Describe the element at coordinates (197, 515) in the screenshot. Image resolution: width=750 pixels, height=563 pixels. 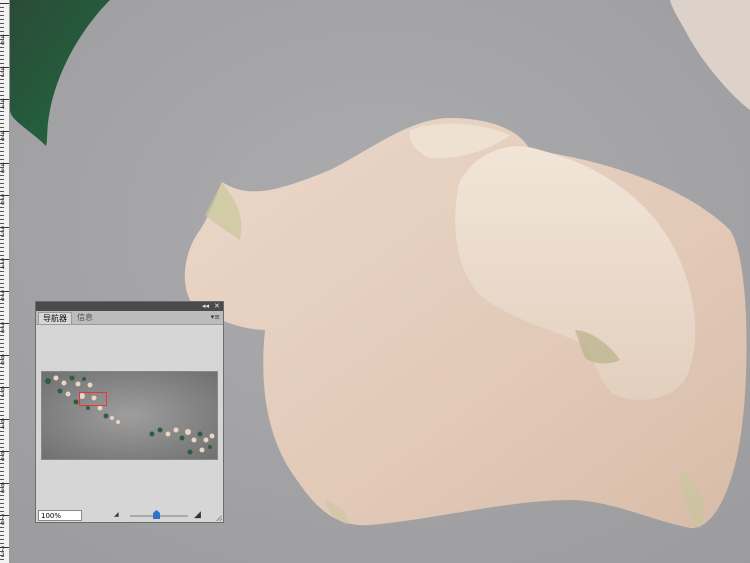
I see `zoom-in-icon: ◢` at that location.